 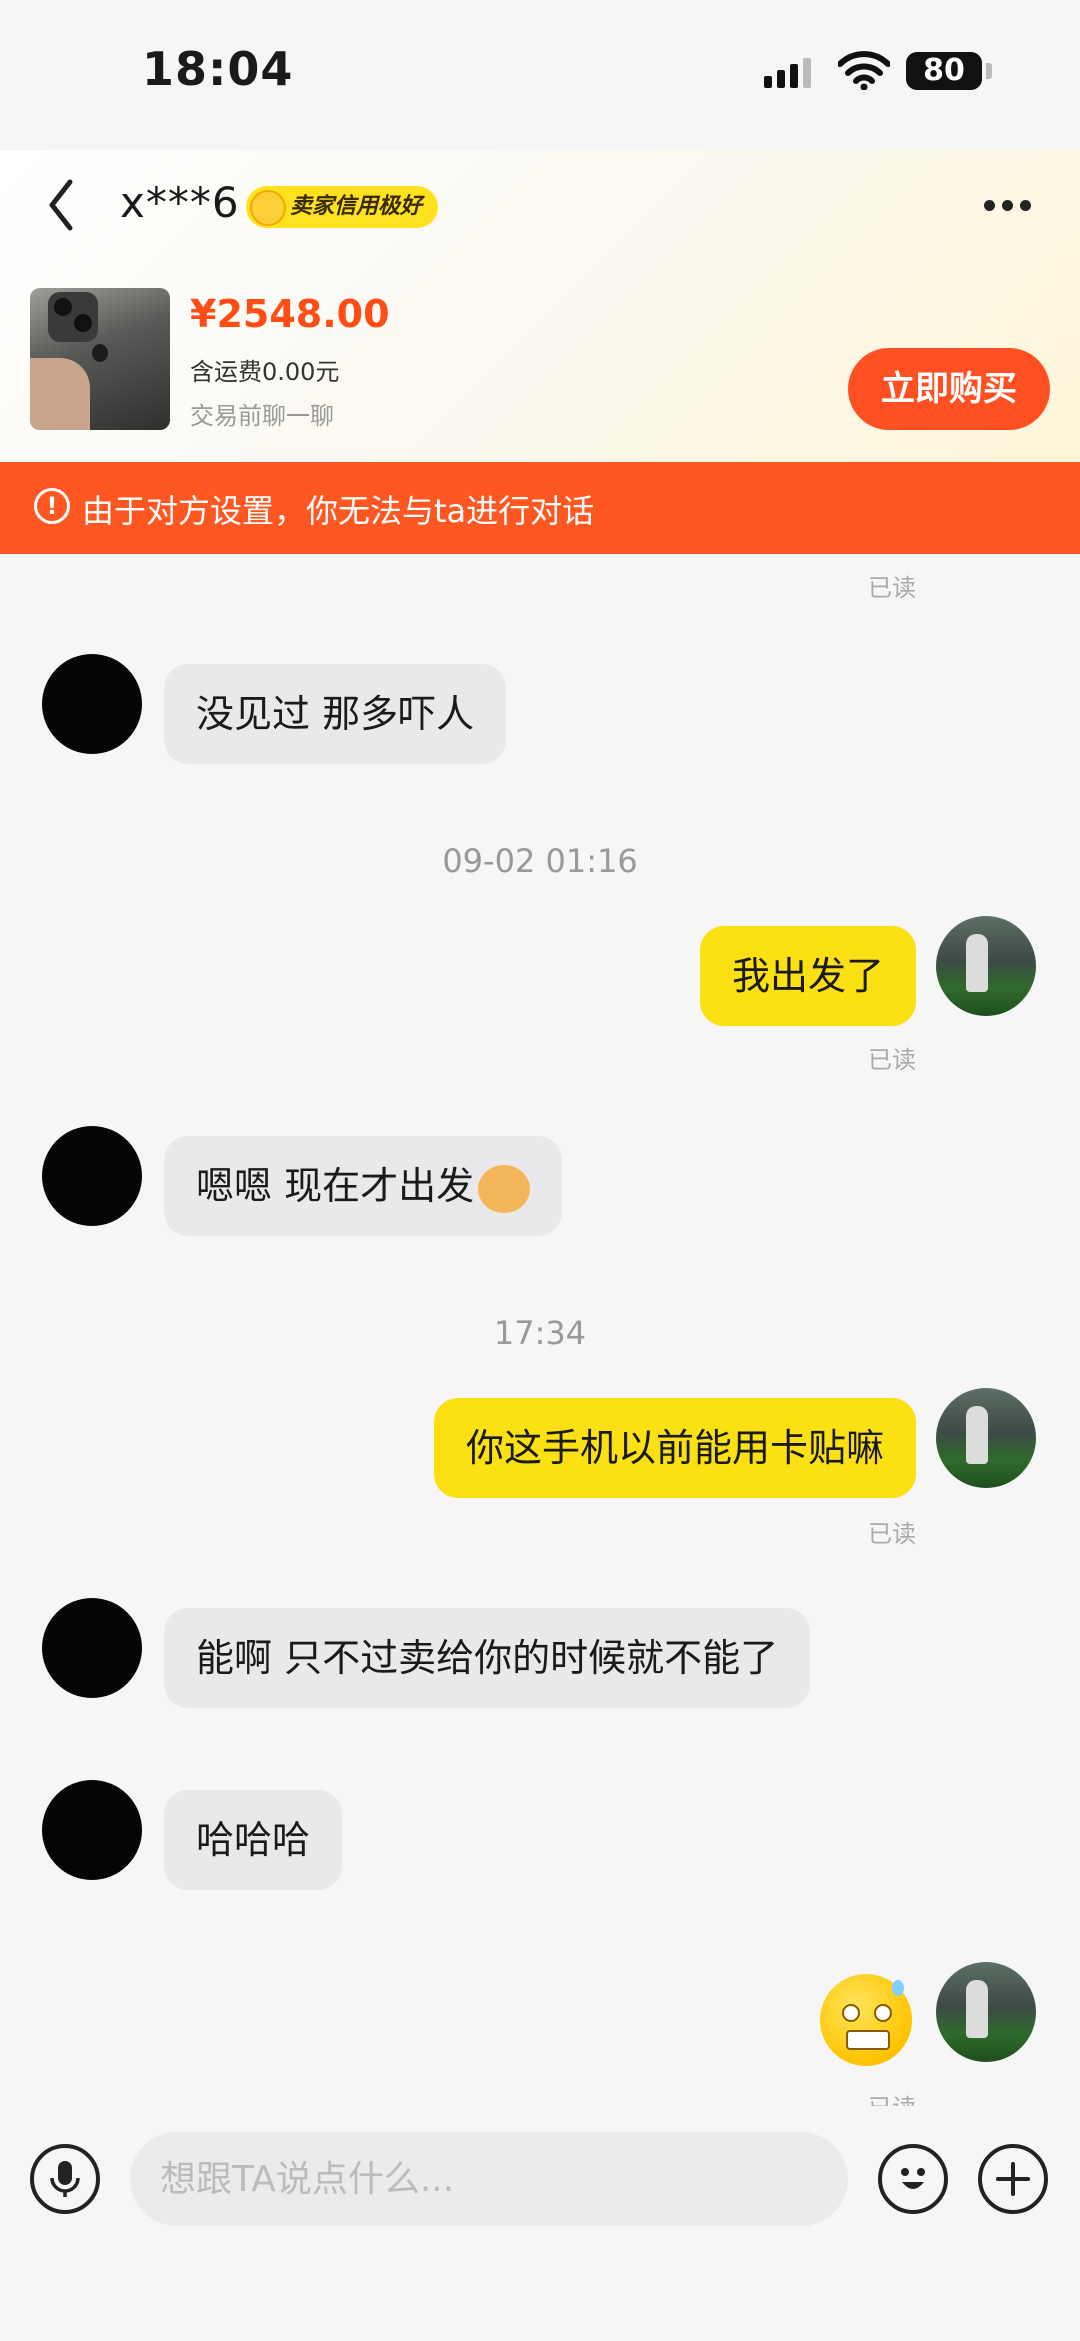 What do you see at coordinates (949, 389) in the screenshot?
I see `buy-now-button: 立即购买` at bounding box center [949, 389].